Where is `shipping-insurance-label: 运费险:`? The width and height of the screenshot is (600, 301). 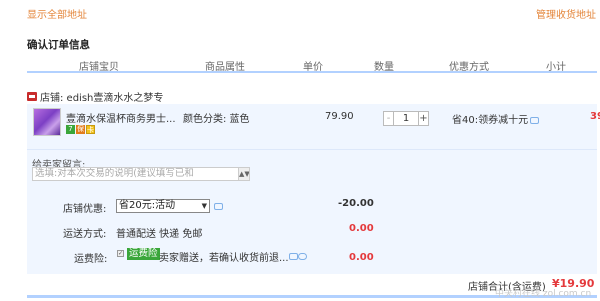 shipping-insurance-label: 运费险: is located at coordinates (91, 259).